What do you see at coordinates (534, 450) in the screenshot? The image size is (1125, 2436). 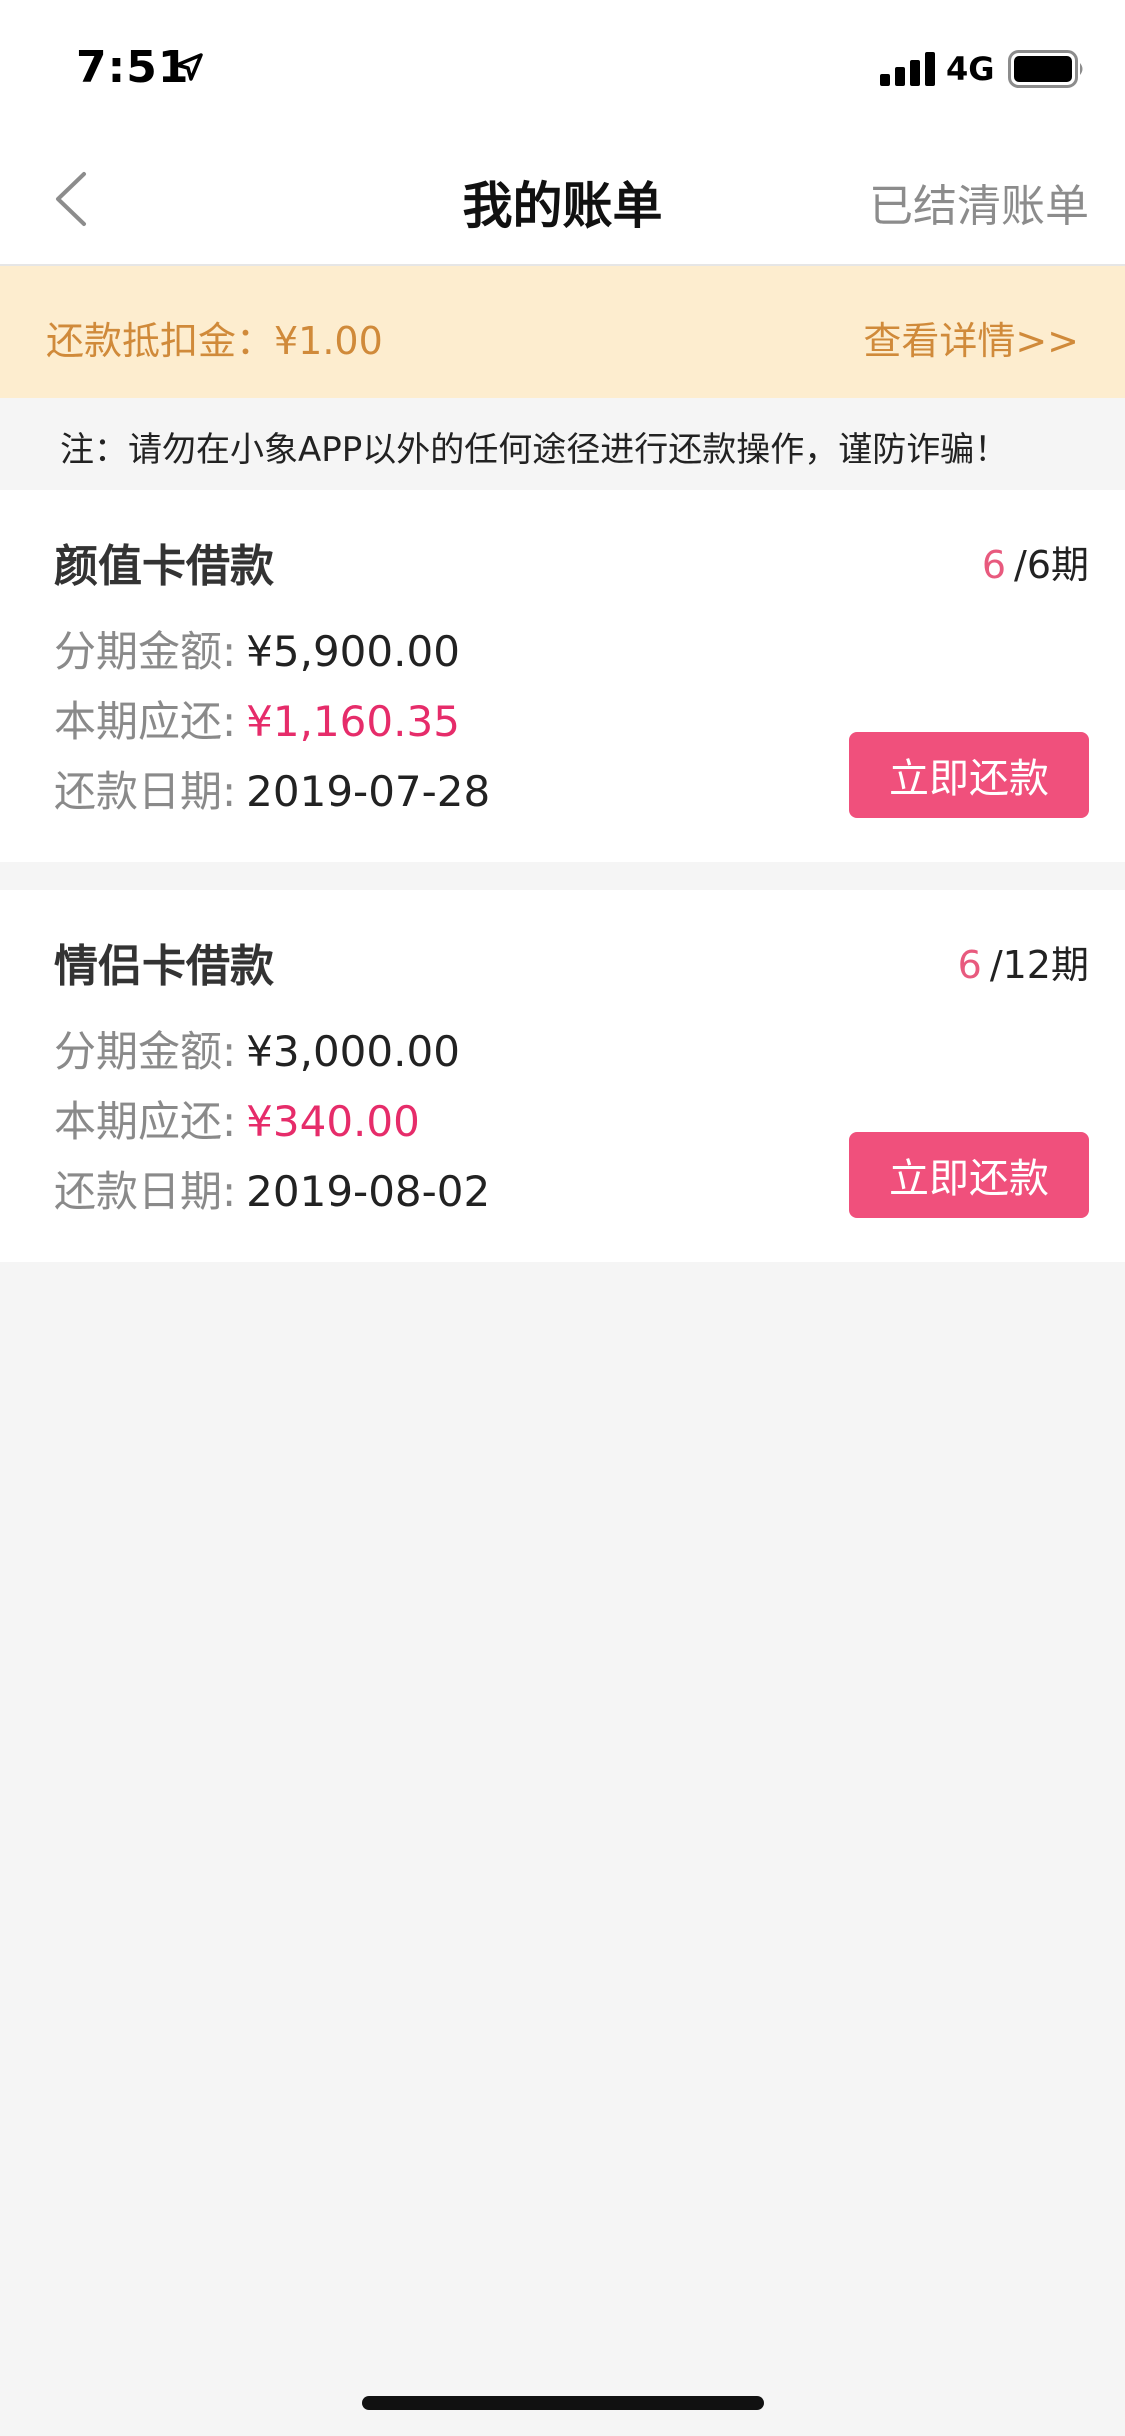 I see `notice-text: 注：请勿在小象APP以外的任何途径进行还款操作，谨防诈骗！` at bounding box center [534, 450].